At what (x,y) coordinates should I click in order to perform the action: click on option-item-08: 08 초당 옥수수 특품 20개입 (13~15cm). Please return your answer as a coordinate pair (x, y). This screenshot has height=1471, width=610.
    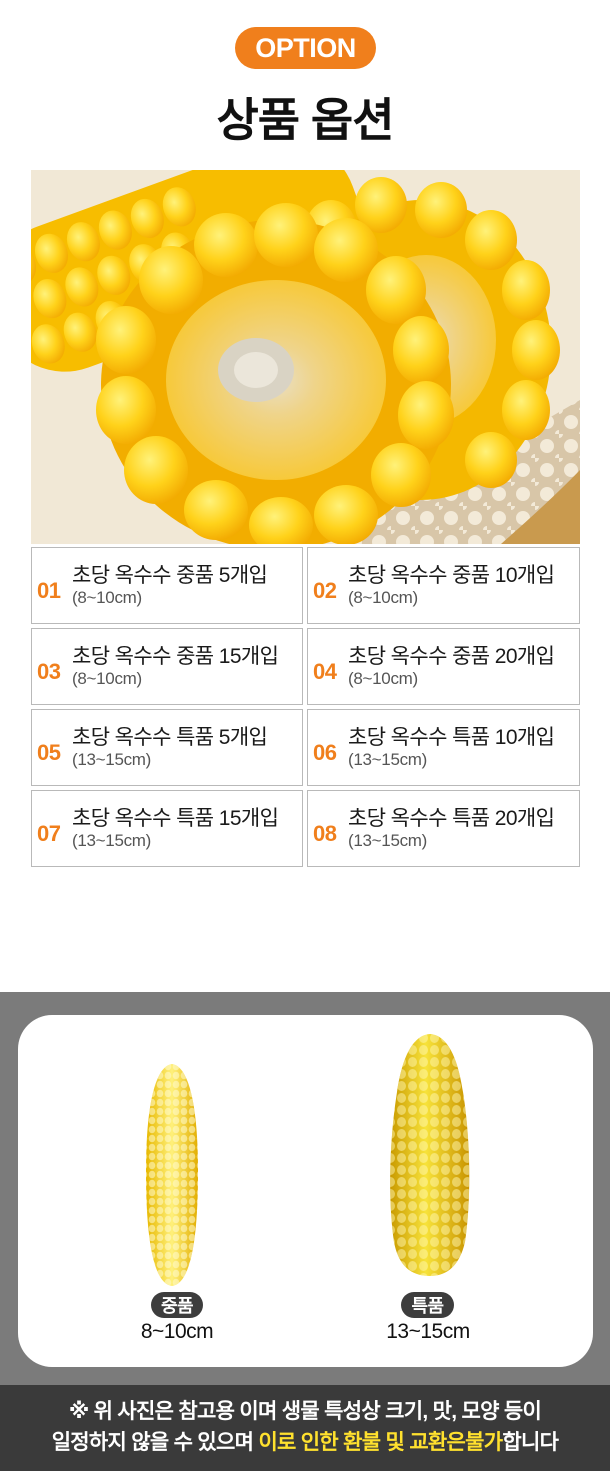
    Looking at the image, I should click on (443, 828).